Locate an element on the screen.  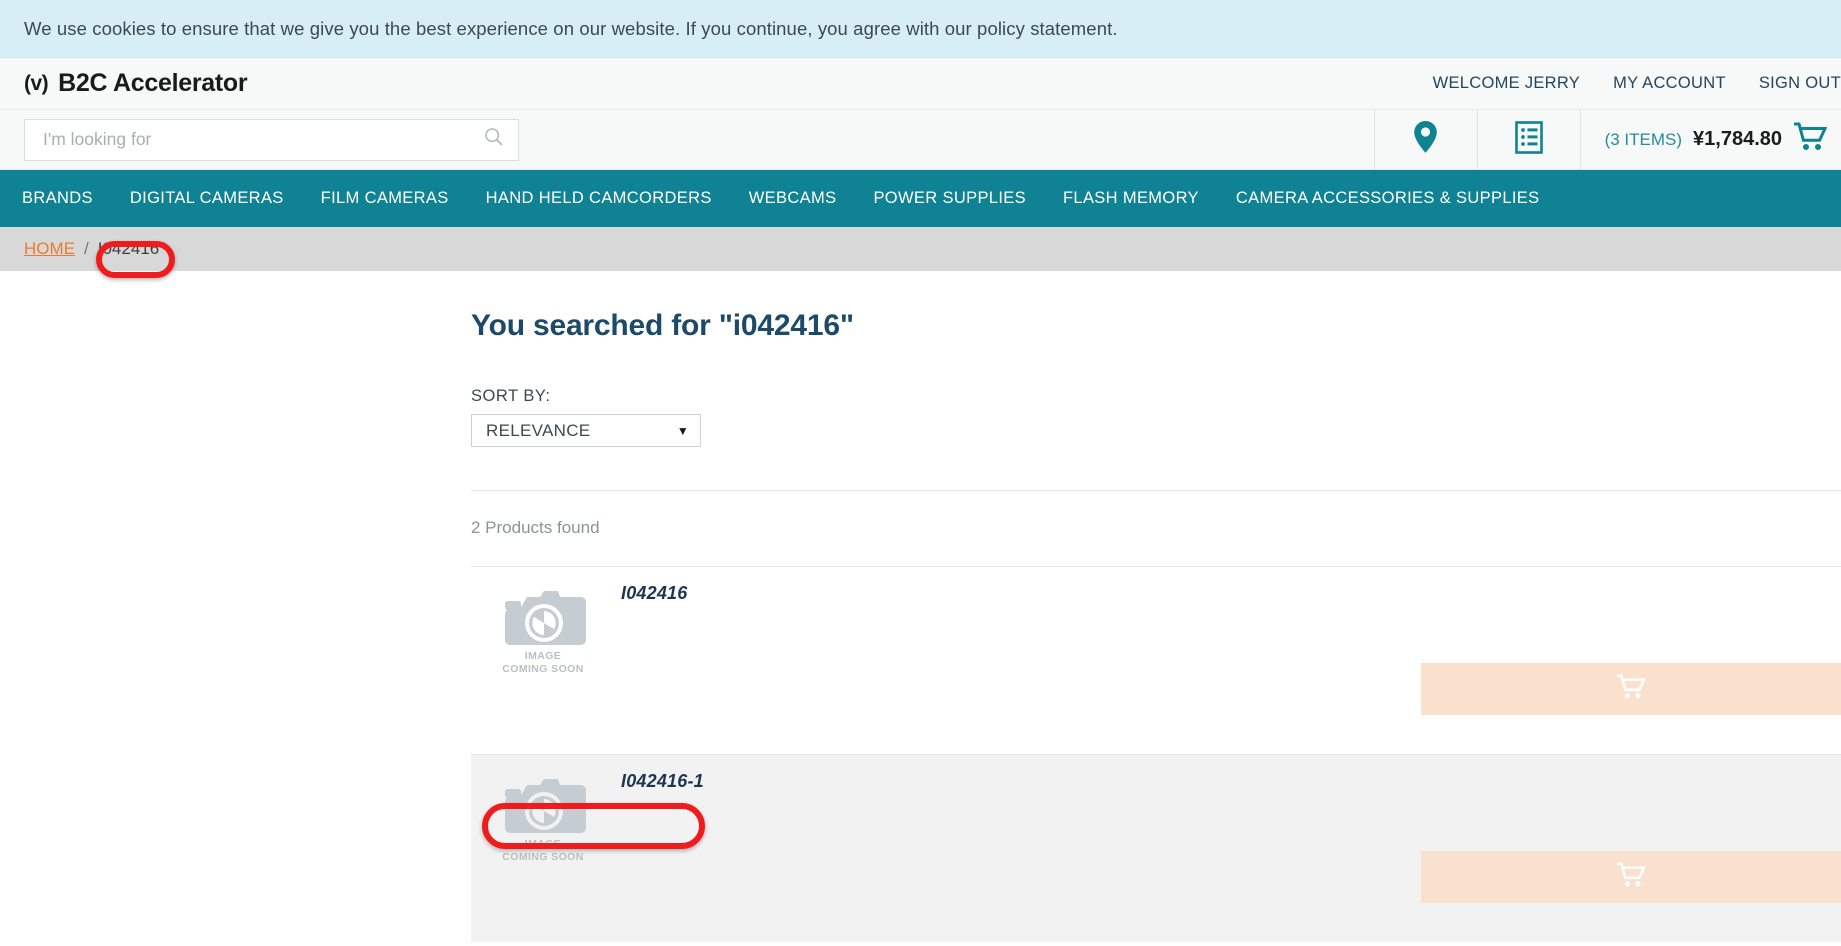
mini-cart-button: (3 ITEMS) ¥1,784.80 is located at coordinates (1710, 139).